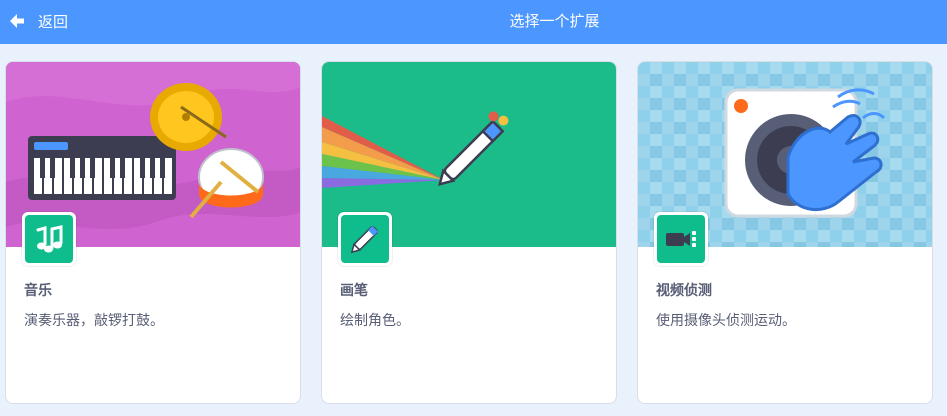 Image resolution: width=947 pixels, height=416 pixels. Describe the element at coordinates (94, 321) in the screenshot. I see `extension-description: 演奏乐器，敲锣打鼓。` at that location.